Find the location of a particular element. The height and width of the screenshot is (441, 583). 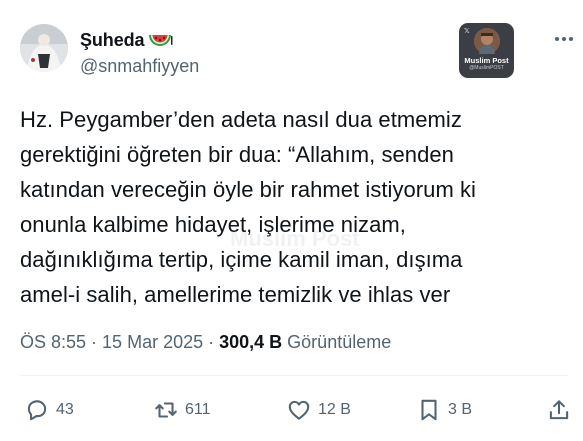

x-logo-icon: 𝕏 is located at coordinates (467, 31).